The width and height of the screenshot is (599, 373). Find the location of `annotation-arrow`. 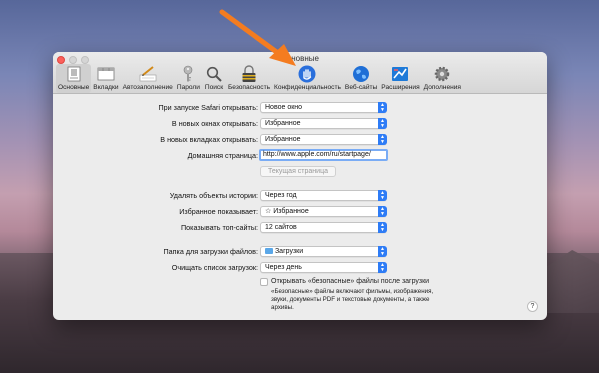

annotation-arrow is located at coordinates (257, 37).